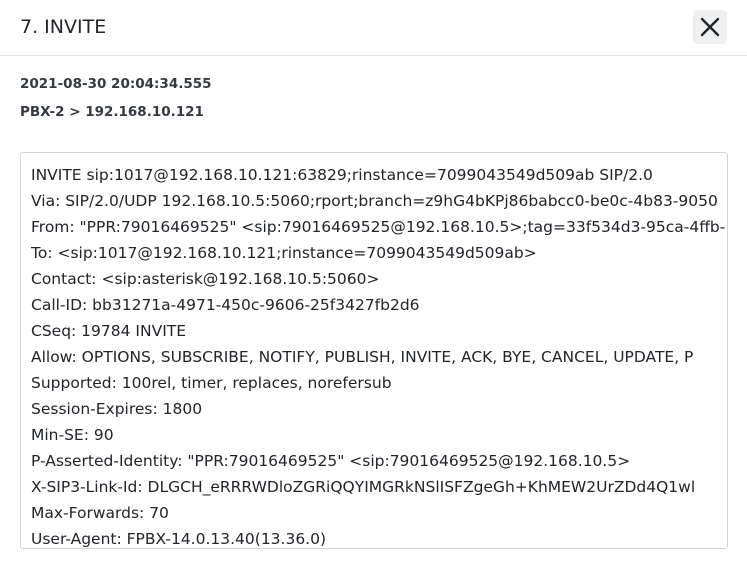 The height and width of the screenshot is (568, 747). Describe the element at coordinates (117, 409) in the screenshot. I see `sip-header-line: Session-Expires: 1800` at that location.